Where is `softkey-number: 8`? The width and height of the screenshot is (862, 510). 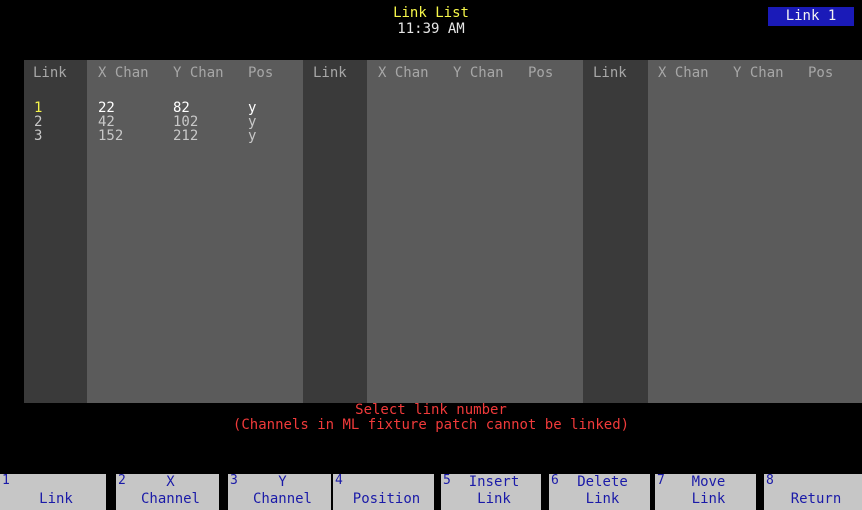
softkey-number: 8 is located at coordinates (770, 480).